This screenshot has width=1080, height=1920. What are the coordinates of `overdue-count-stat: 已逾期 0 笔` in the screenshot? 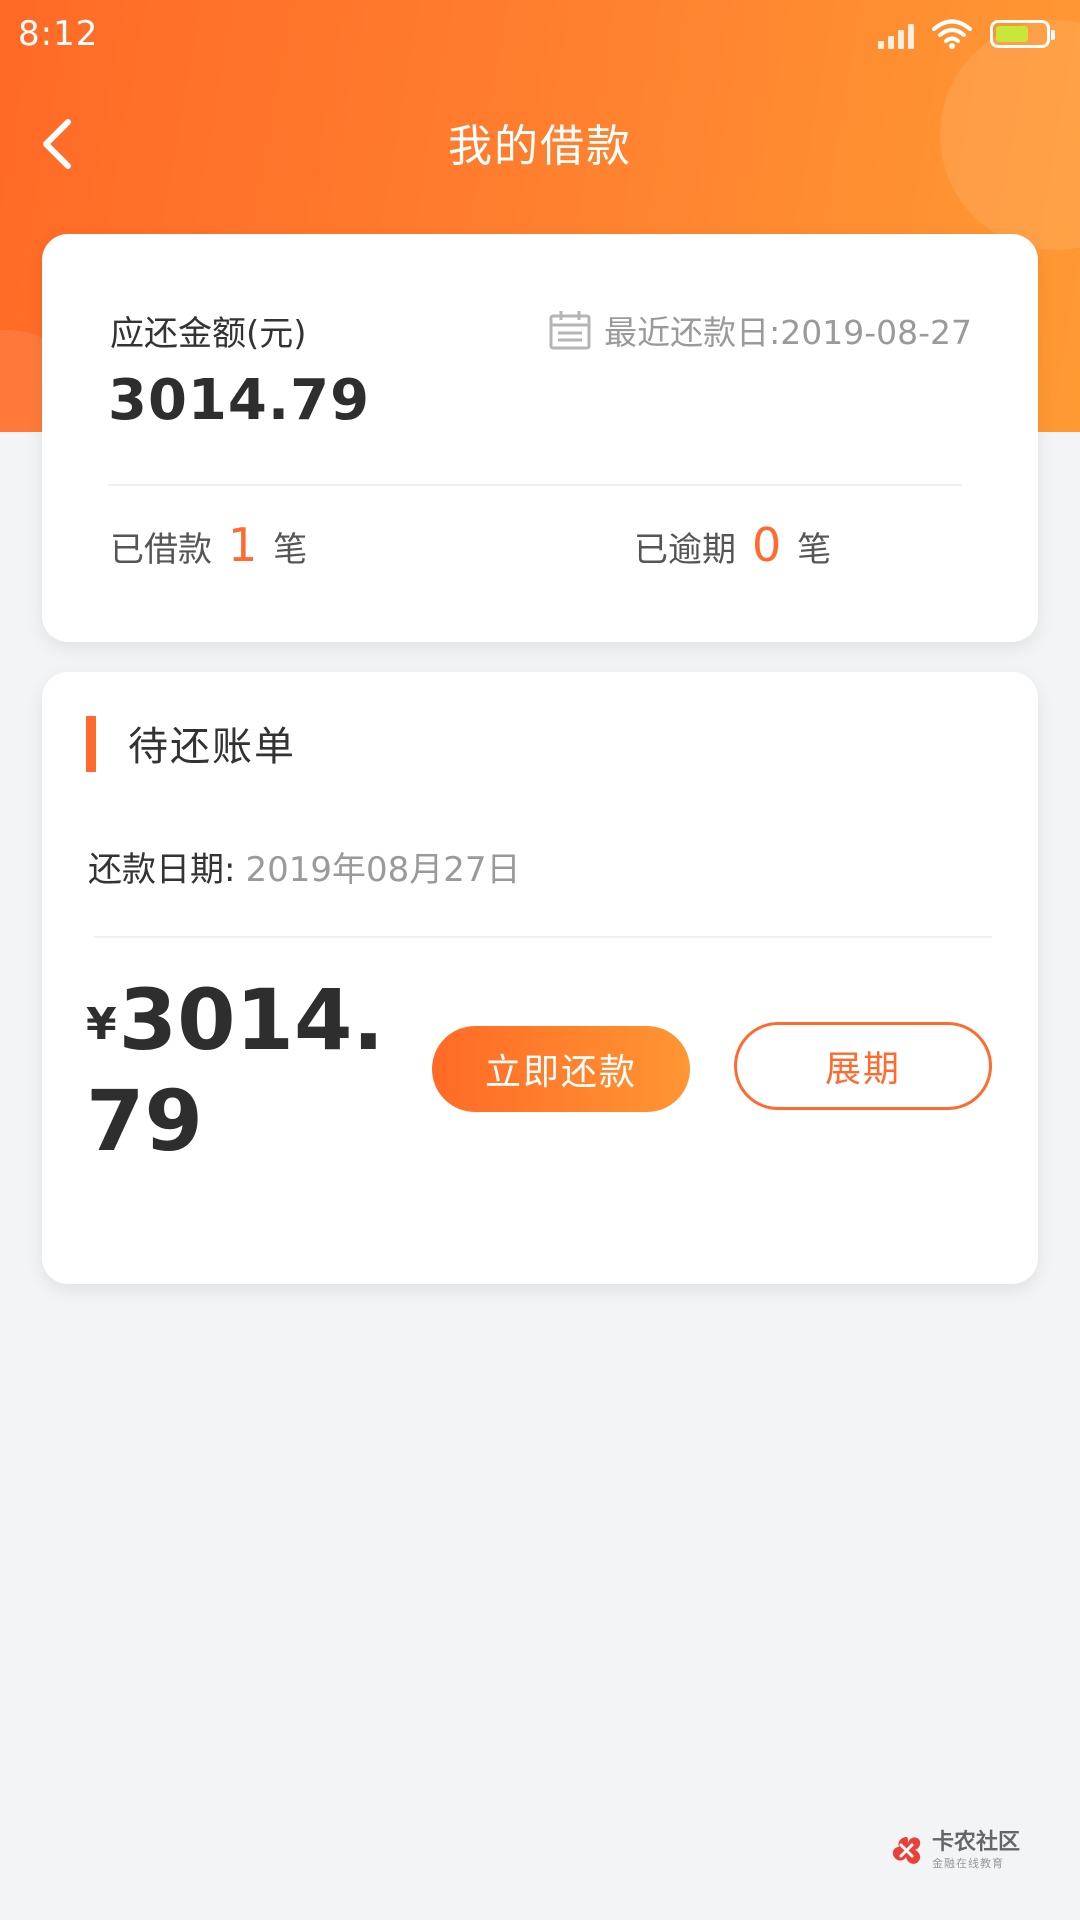 It's located at (732, 545).